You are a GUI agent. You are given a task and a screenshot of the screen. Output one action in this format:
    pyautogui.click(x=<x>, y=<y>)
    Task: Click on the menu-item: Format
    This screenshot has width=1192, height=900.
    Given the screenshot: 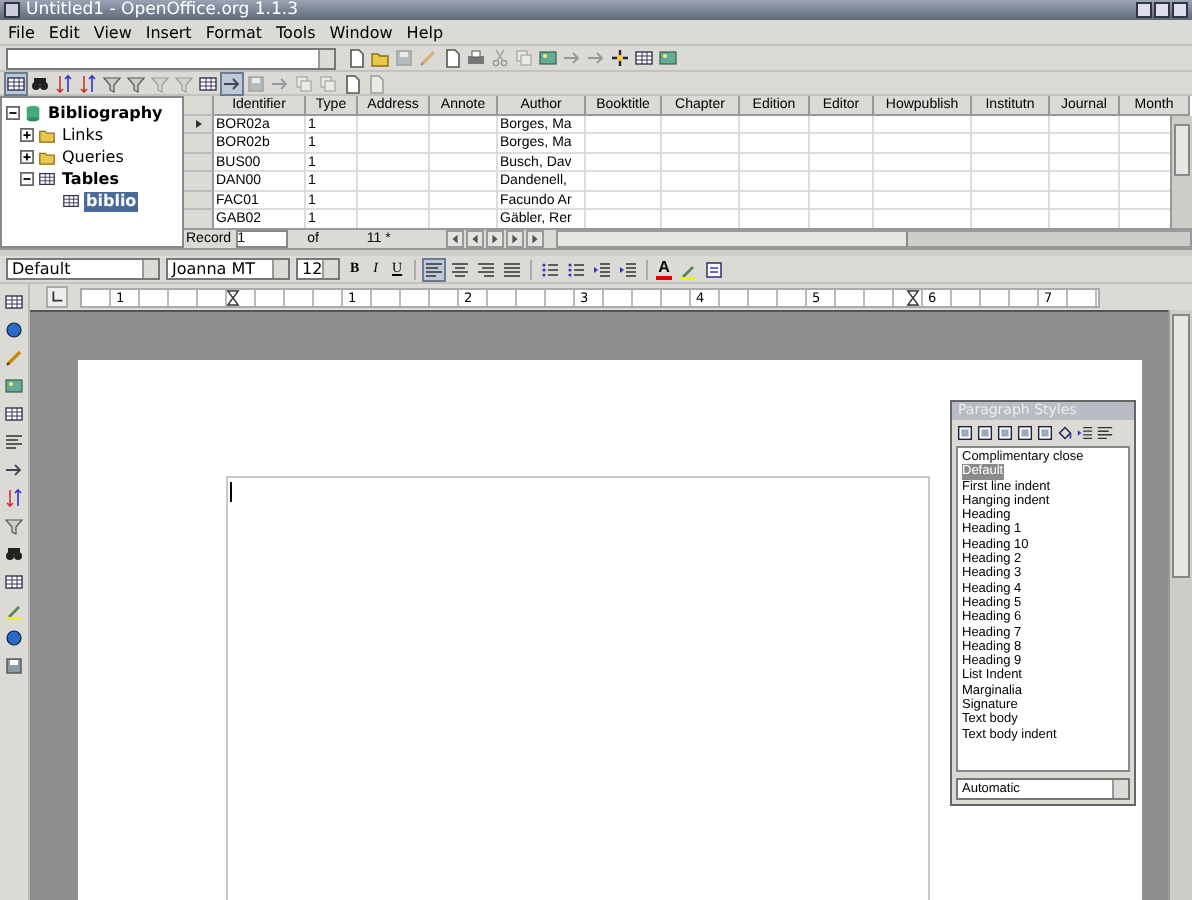 What is the action you would take?
    pyautogui.click(x=234, y=32)
    